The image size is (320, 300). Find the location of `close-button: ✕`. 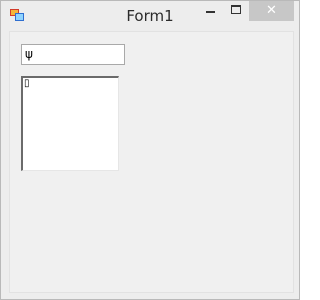

close-button: ✕ is located at coordinates (271, 11).